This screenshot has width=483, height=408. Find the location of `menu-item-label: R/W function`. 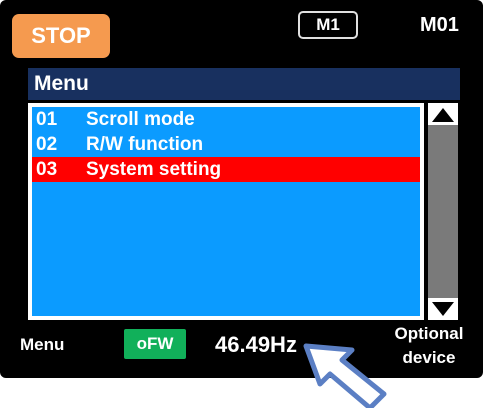

menu-item-label: R/W function is located at coordinates (145, 144).